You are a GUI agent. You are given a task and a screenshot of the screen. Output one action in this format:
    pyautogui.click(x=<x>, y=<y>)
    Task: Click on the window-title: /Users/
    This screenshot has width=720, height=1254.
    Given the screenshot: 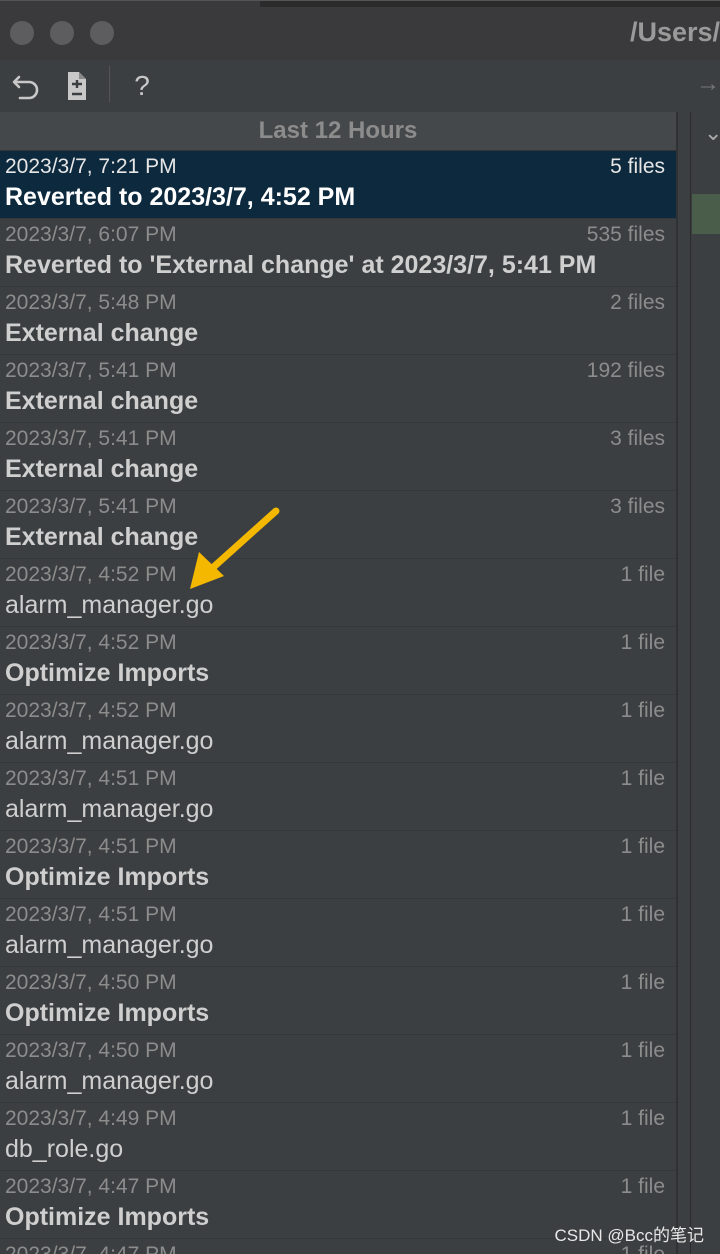 What is the action you would take?
    pyautogui.click(x=674, y=32)
    